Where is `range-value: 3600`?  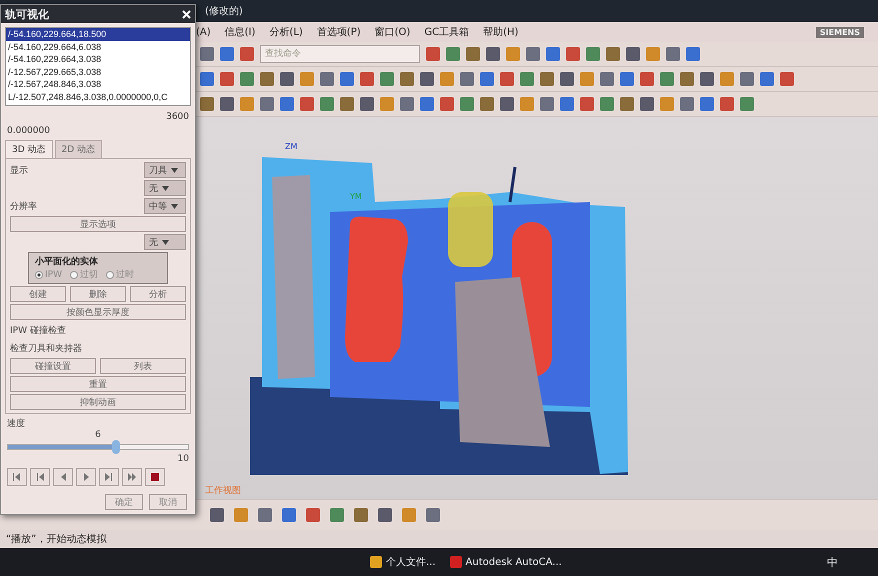 range-value: 3600 is located at coordinates (177, 117).